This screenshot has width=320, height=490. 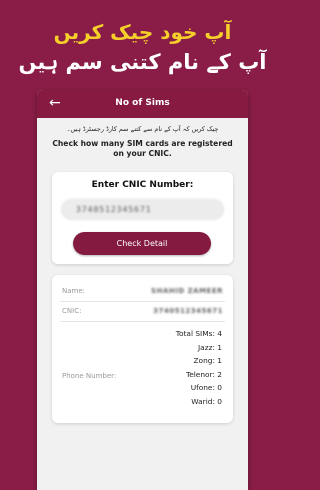 What do you see at coordinates (188, 311) in the screenshot?
I see `cnic-value: 3740512345671` at bounding box center [188, 311].